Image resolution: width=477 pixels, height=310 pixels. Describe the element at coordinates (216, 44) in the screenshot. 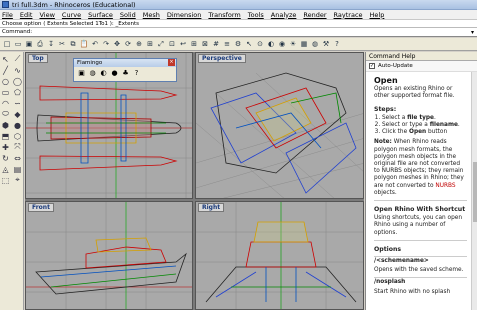

I see `grid-icon: #` at that location.